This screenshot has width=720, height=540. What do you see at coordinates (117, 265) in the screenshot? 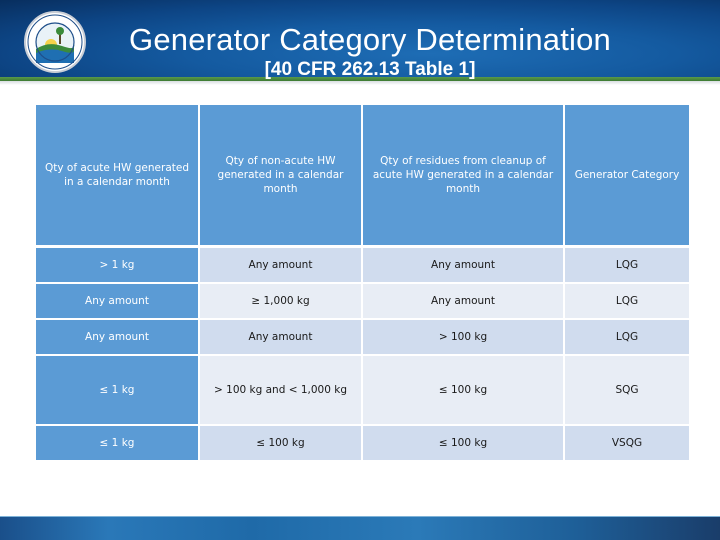
I see `table-cell-acute-hw: > 1 kg` at bounding box center [117, 265].